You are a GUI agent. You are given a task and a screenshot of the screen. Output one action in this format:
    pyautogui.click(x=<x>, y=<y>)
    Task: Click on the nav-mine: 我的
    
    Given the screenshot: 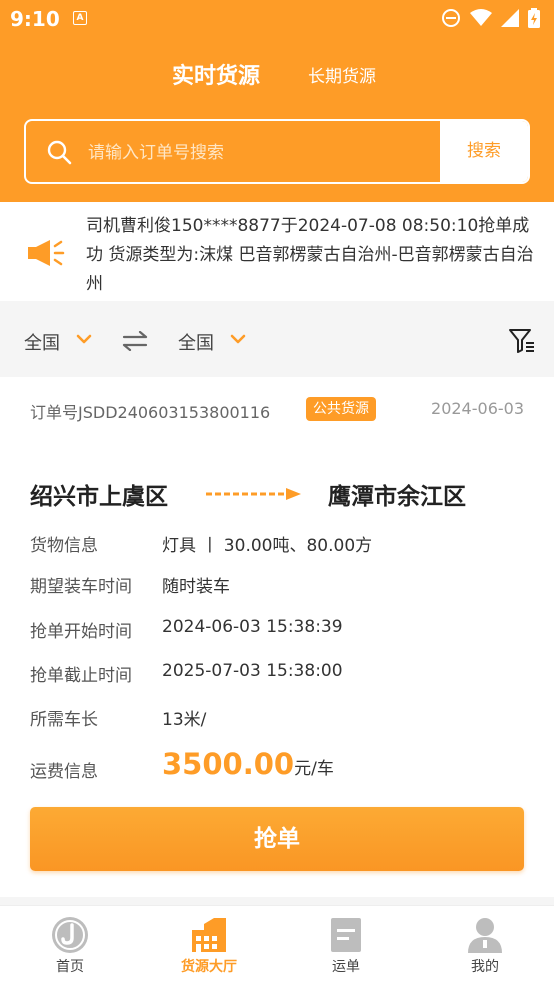 What is the action you would take?
    pyautogui.click(x=485, y=945)
    